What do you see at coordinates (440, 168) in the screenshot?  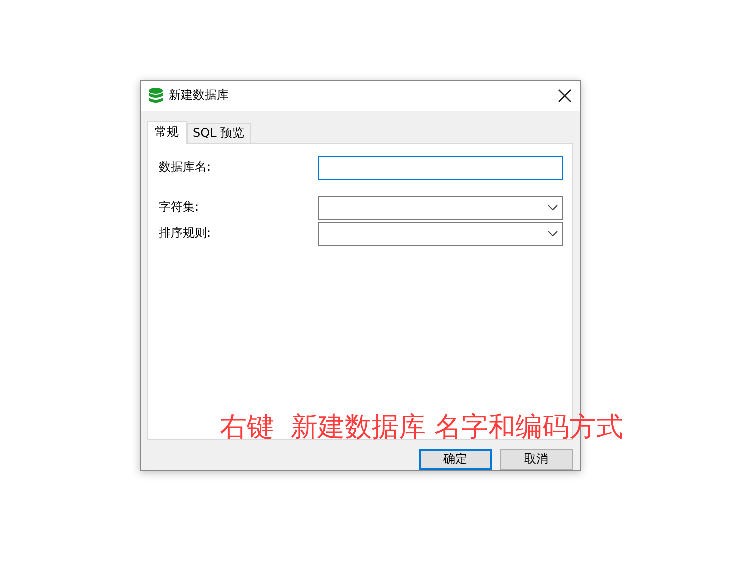 I see `input-field` at bounding box center [440, 168].